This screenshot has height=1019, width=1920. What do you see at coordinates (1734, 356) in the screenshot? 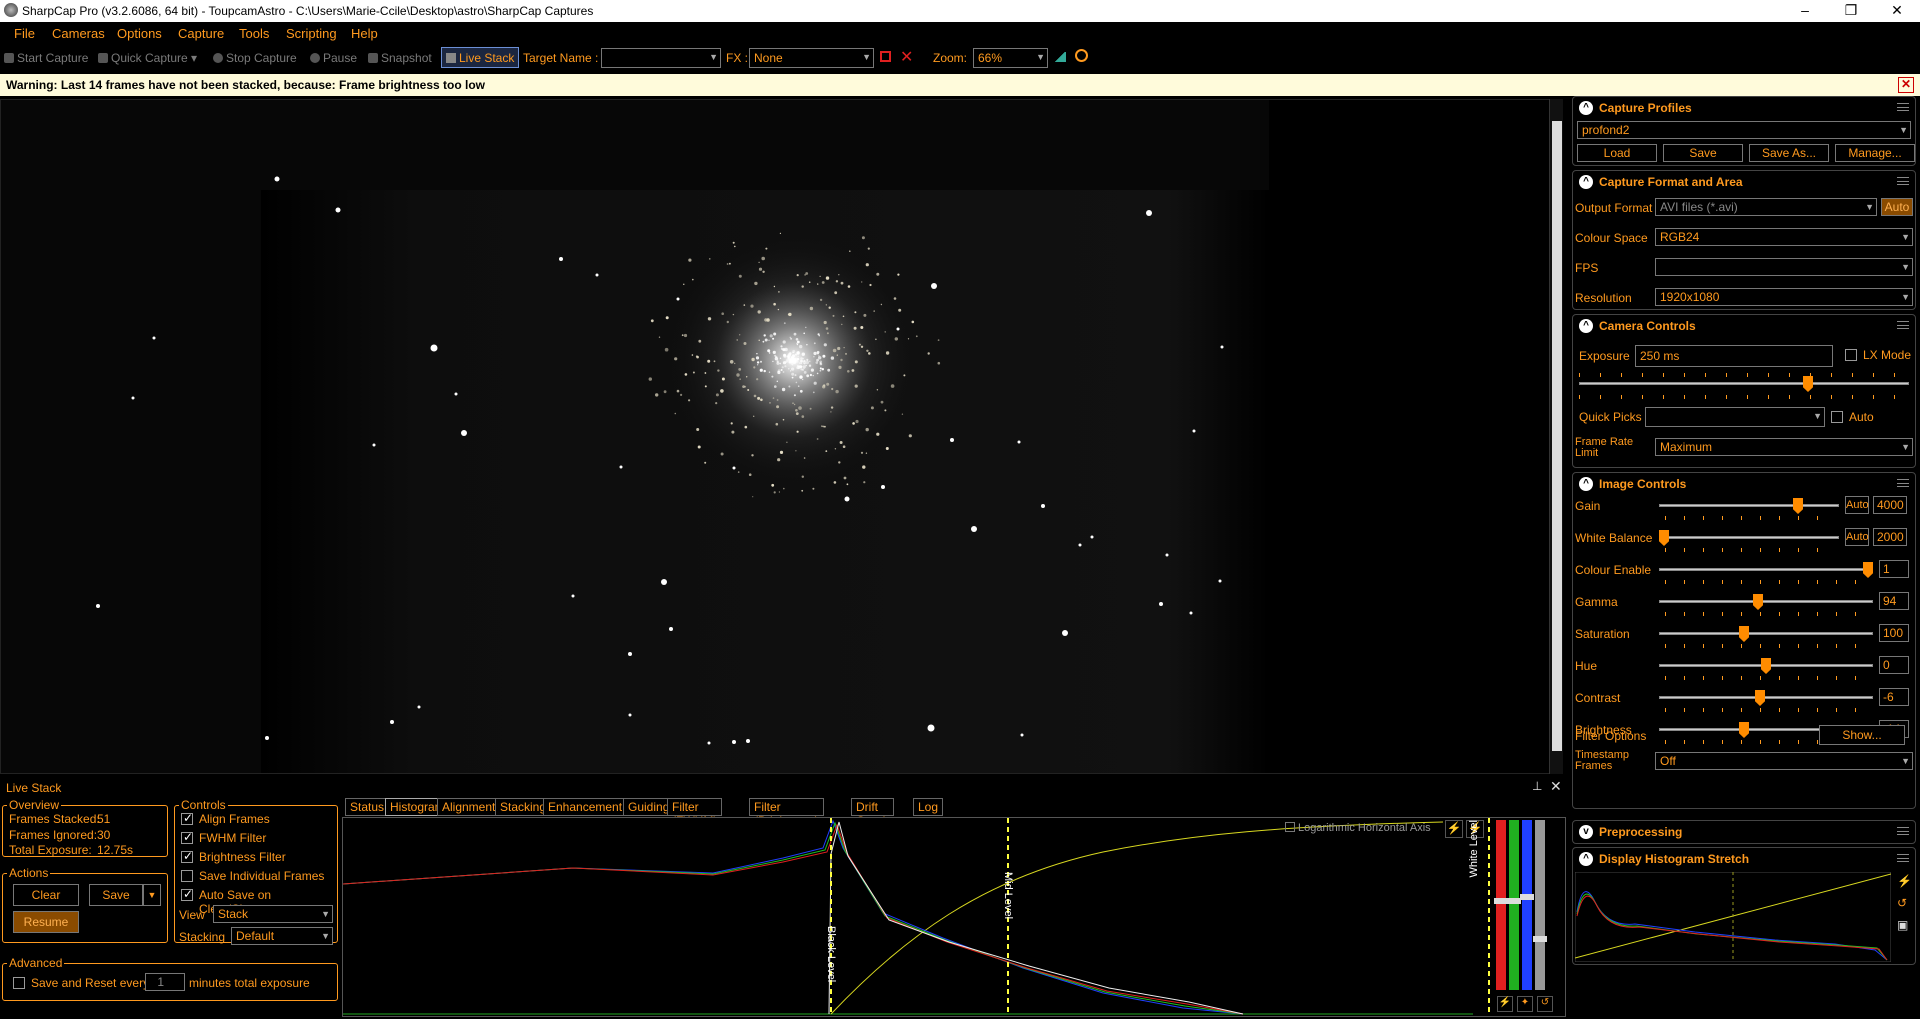
I see `exposure-input: 250 ms` at bounding box center [1734, 356].